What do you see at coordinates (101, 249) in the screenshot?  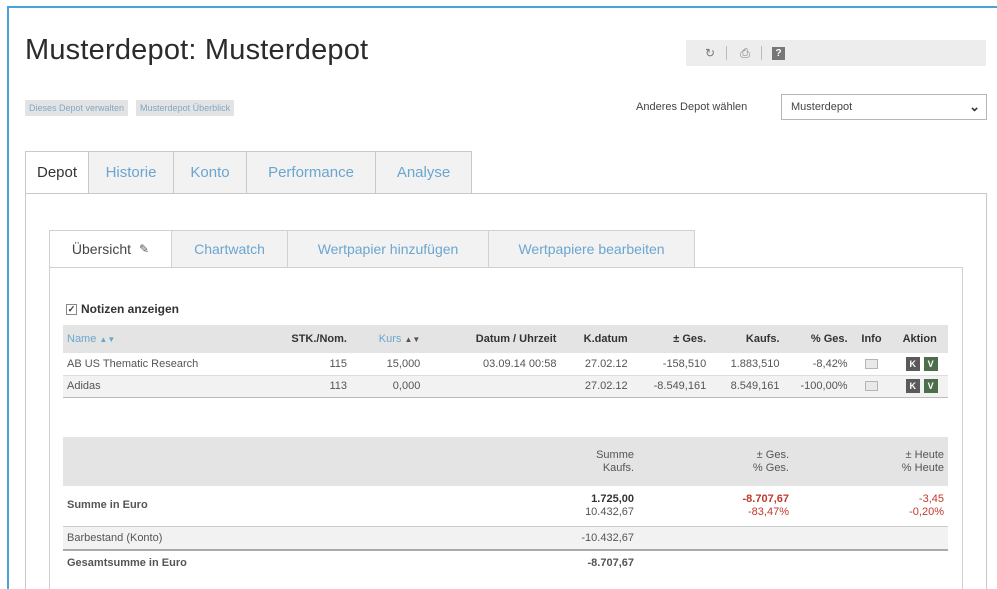 I see `tab-uebersicht-label: Übersicht` at bounding box center [101, 249].